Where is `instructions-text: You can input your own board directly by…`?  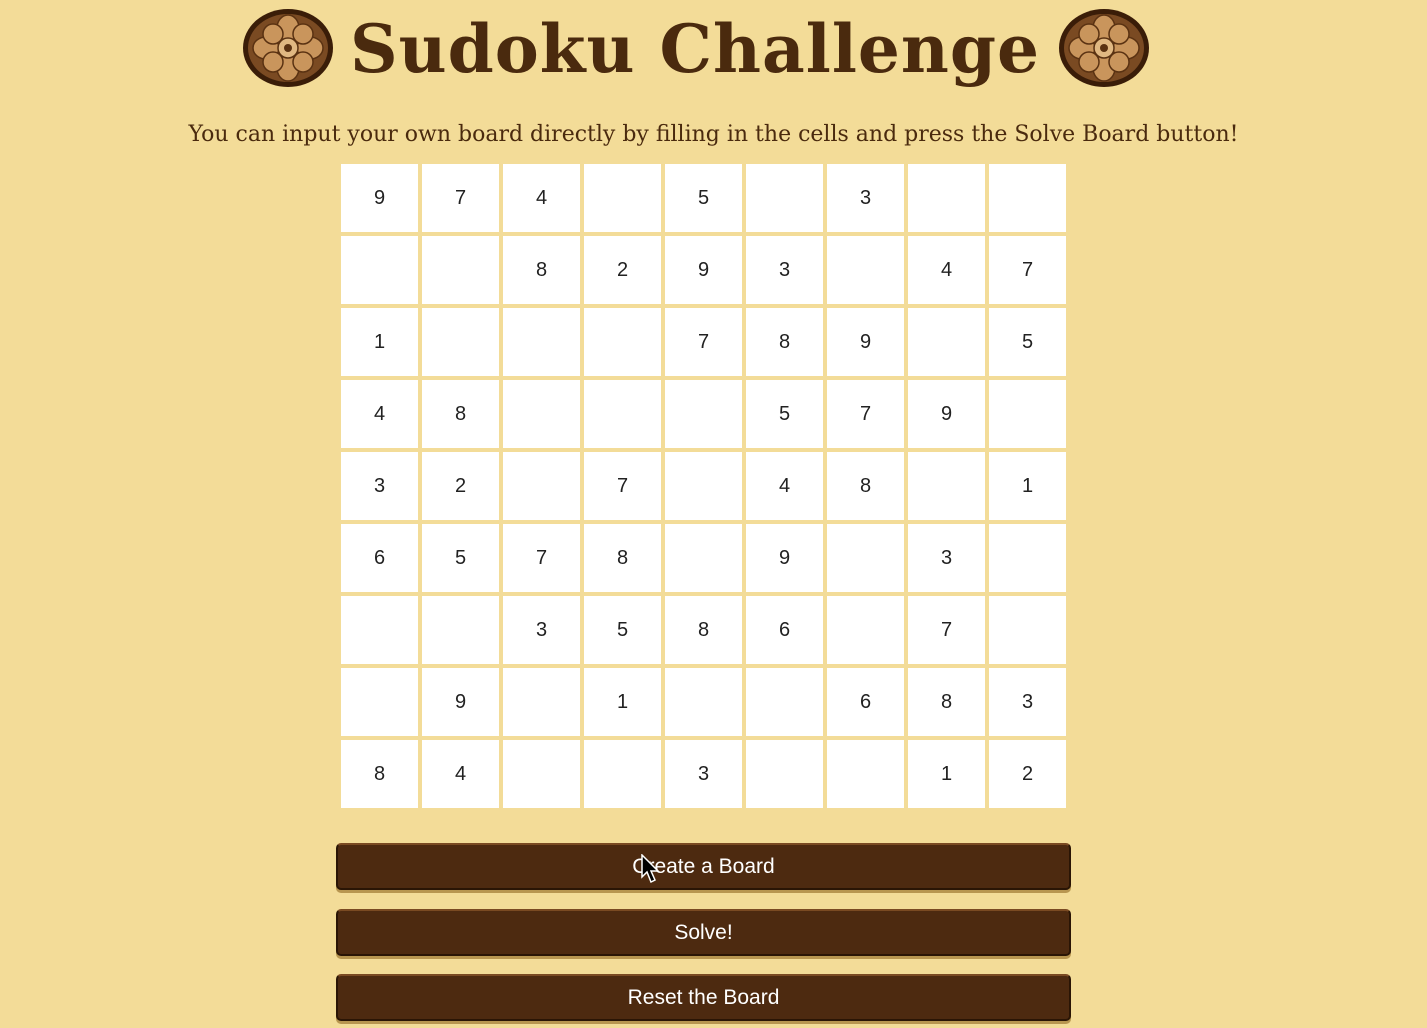 instructions-text: You can input your own board directly by… is located at coordinates (713, 134).